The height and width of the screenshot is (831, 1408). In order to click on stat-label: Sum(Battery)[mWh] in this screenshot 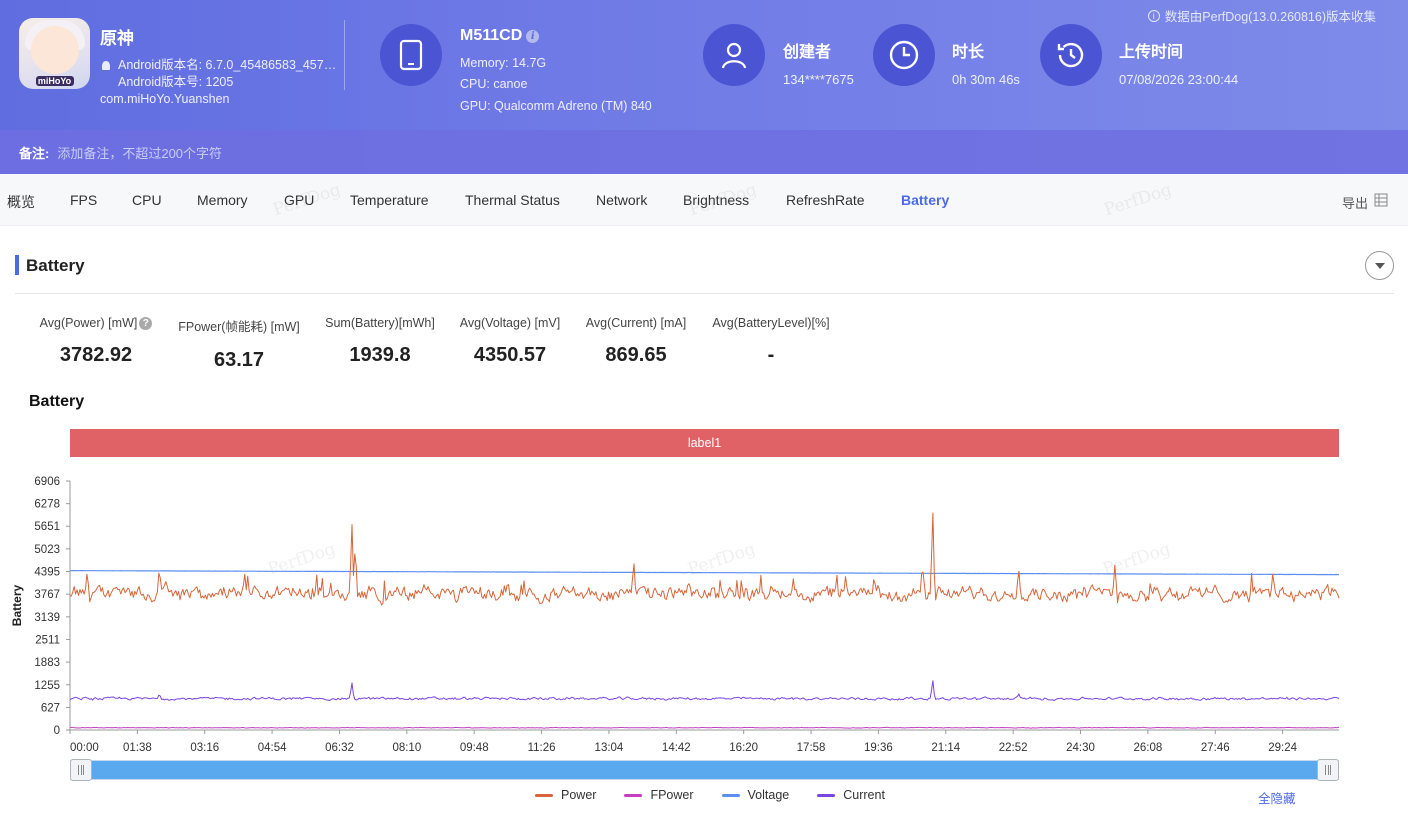, I will do `click(380, 323)`.